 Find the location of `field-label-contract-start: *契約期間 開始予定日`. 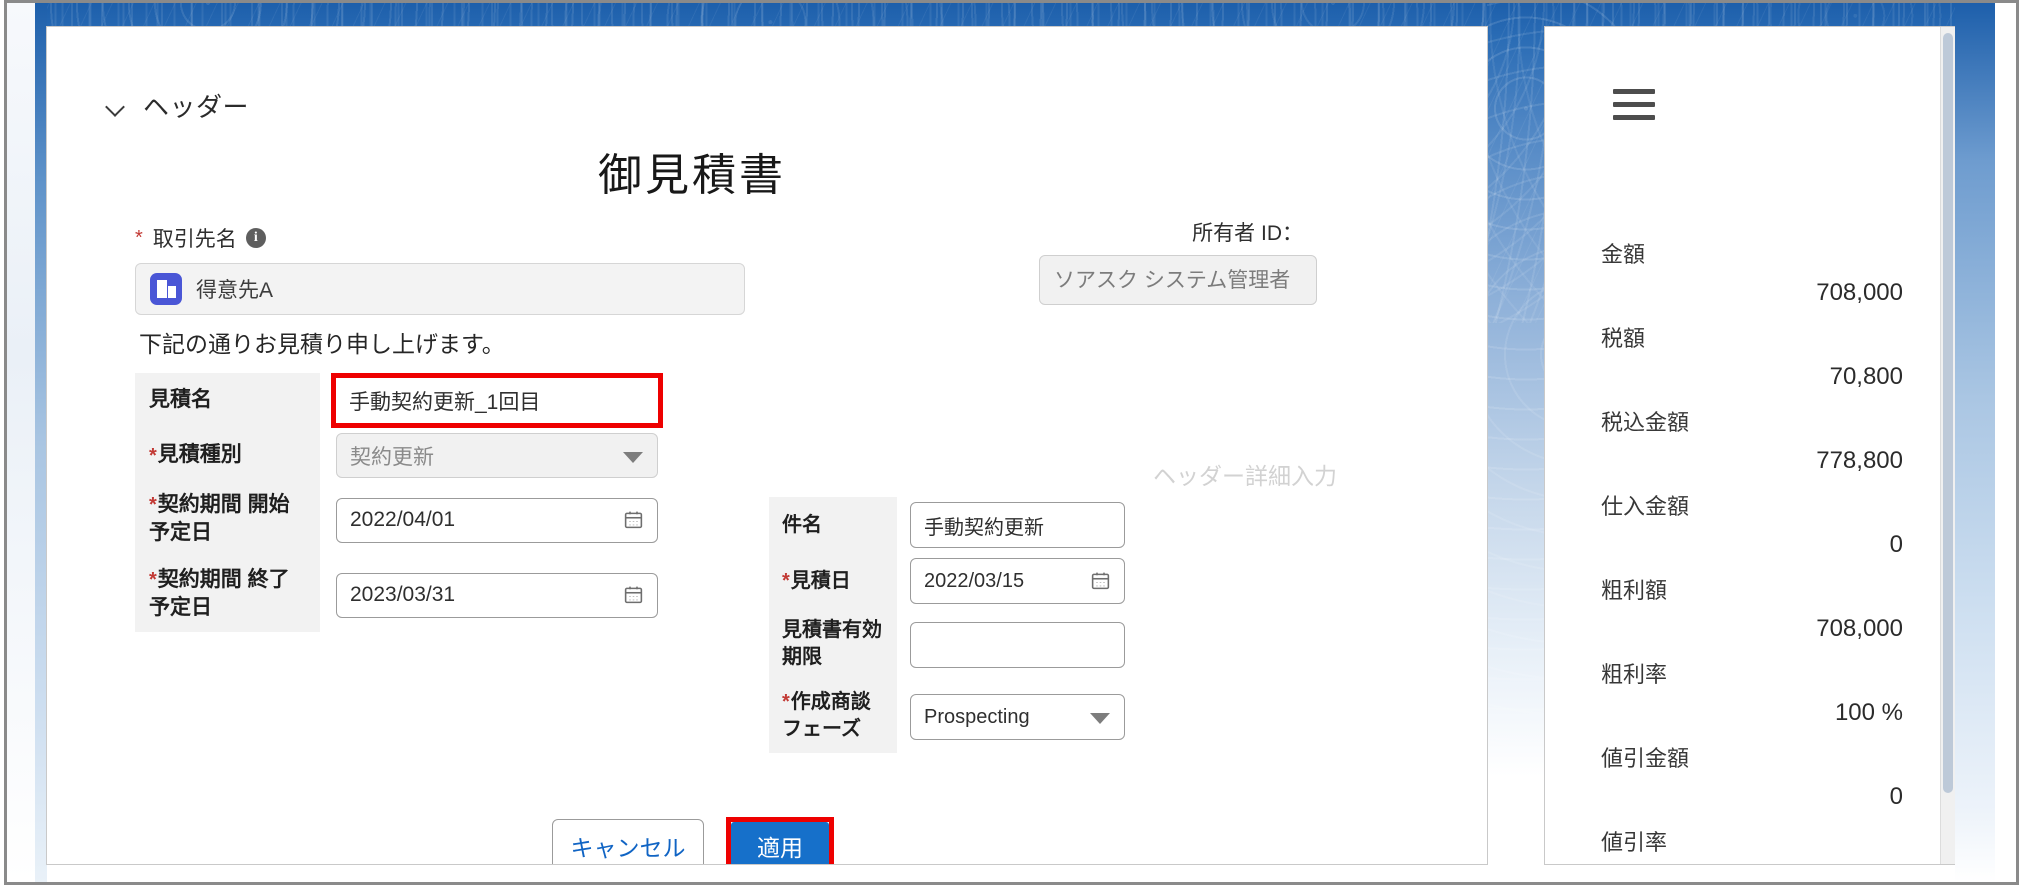

field-label-contract-start: *契約期間 開始予定日 is located at coordinates (227, 520).